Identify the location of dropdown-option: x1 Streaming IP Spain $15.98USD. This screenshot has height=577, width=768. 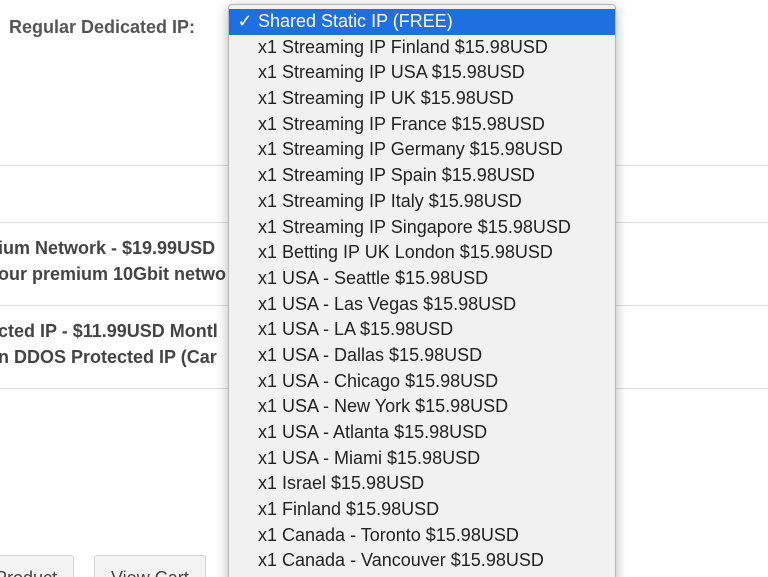
(422, 176).